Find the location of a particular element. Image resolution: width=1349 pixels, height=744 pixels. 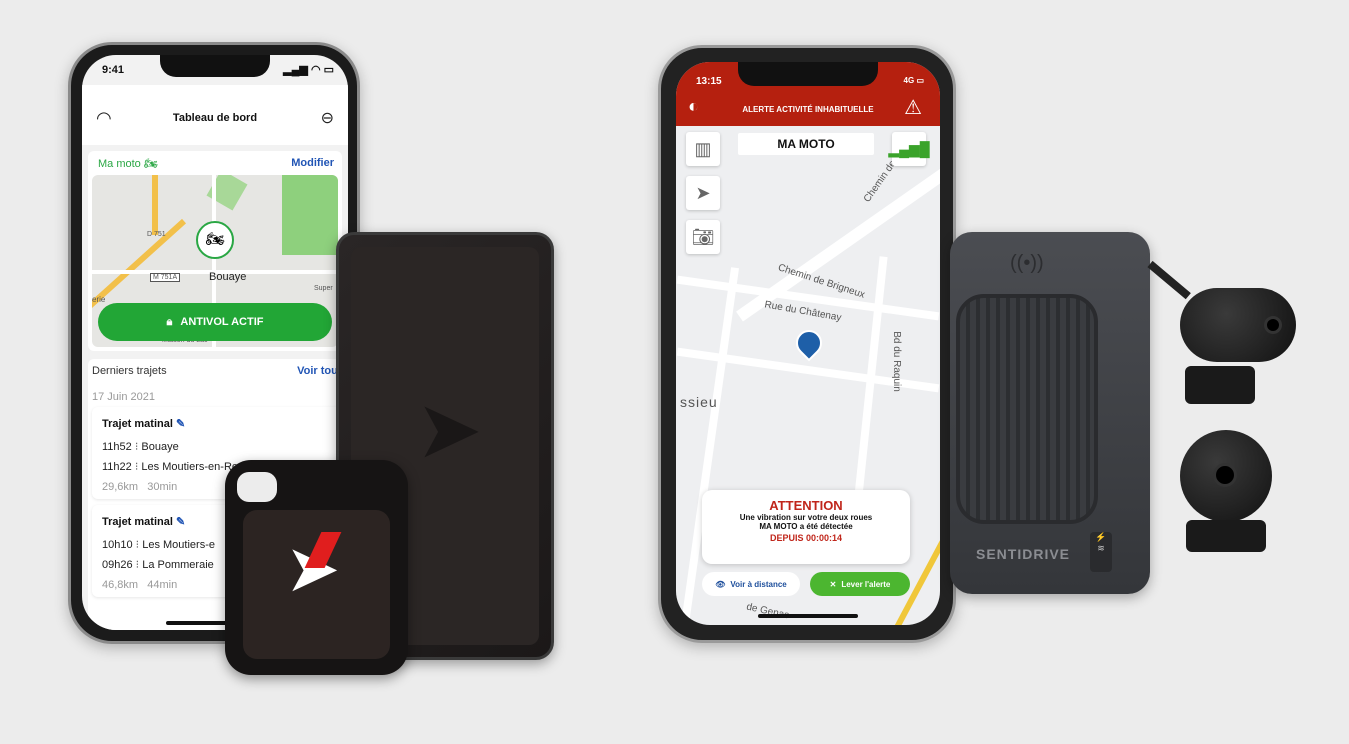

locate-button: ➤ is located at coordinates (703, 193).